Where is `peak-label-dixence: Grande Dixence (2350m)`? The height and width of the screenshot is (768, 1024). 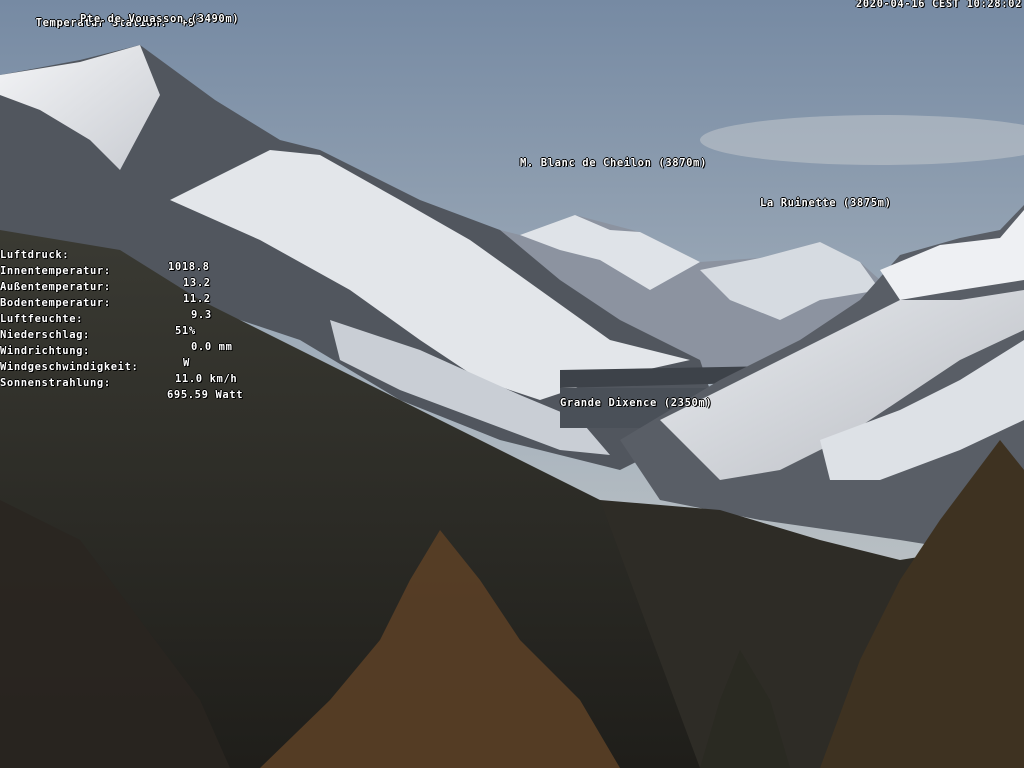
peak-label-dixence: Grande Dixence (2350m) is located at coordinates (636, 403).